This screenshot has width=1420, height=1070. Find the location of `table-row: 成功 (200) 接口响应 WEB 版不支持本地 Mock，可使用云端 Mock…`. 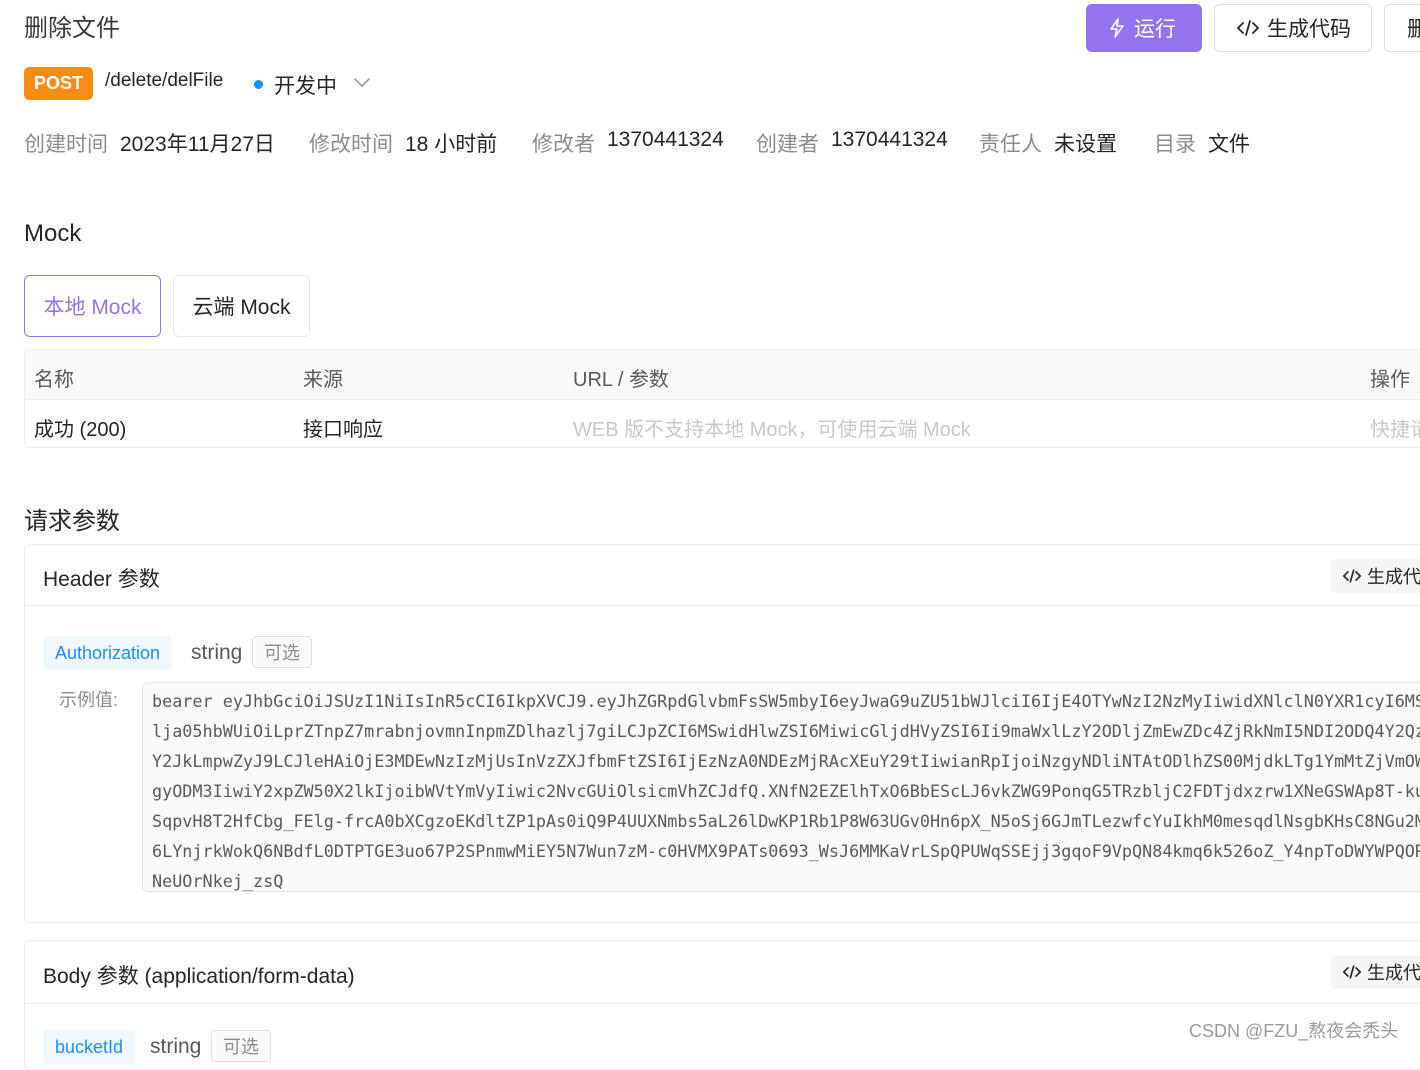

table-row: 成功 (200) 接口响应 WEB 版不支持本地 Mock，可使用云端 Mock… is located at coordinates (722, 423).